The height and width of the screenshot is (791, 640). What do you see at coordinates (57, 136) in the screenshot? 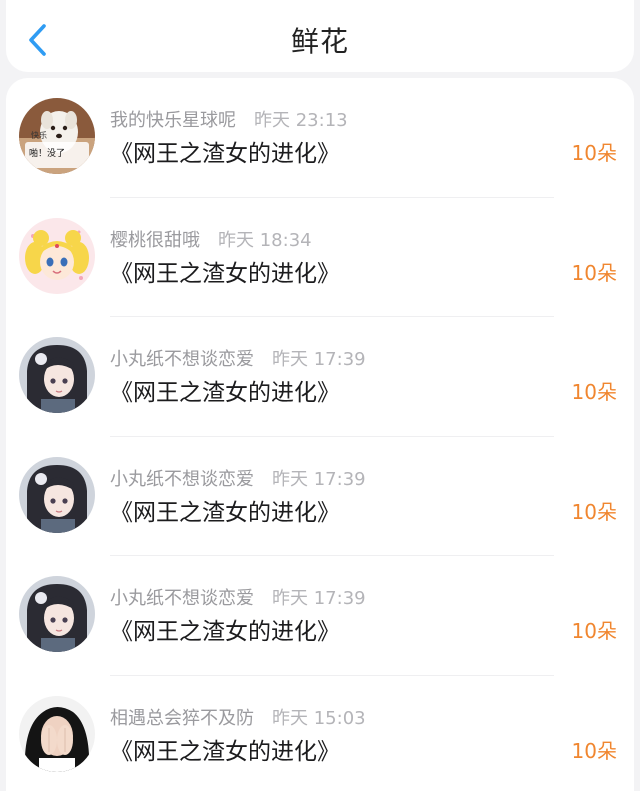
I see `dog-meme-avatar: 快乐 啪！没了` at bounding box center [57, 136].